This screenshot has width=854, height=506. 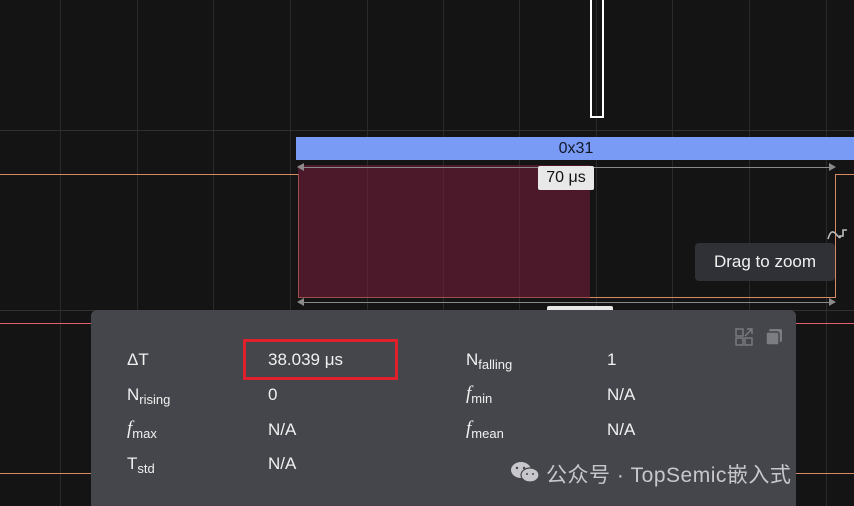 What do you see at coordinates (149, 174) in the screenshot?
I see `channel-trace-low-left` at bounding box center [149, 174].